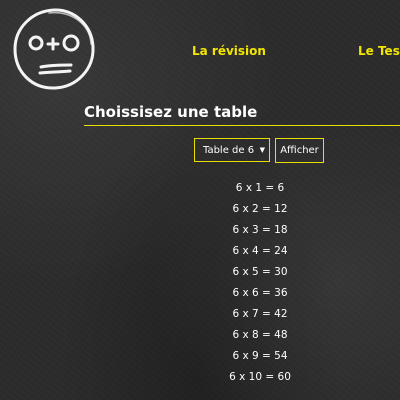  I want to click on table-select: Table de 6 ▼, so click(232, 150).